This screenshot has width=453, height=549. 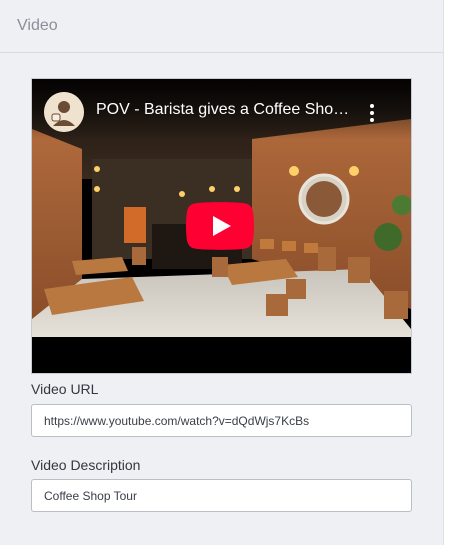 What do you see at coordinates (227, 110) in the screenshot?
I see `video-title: POV - Barista gives a Coffee Shop Tour` at bounding box center [227, 110].